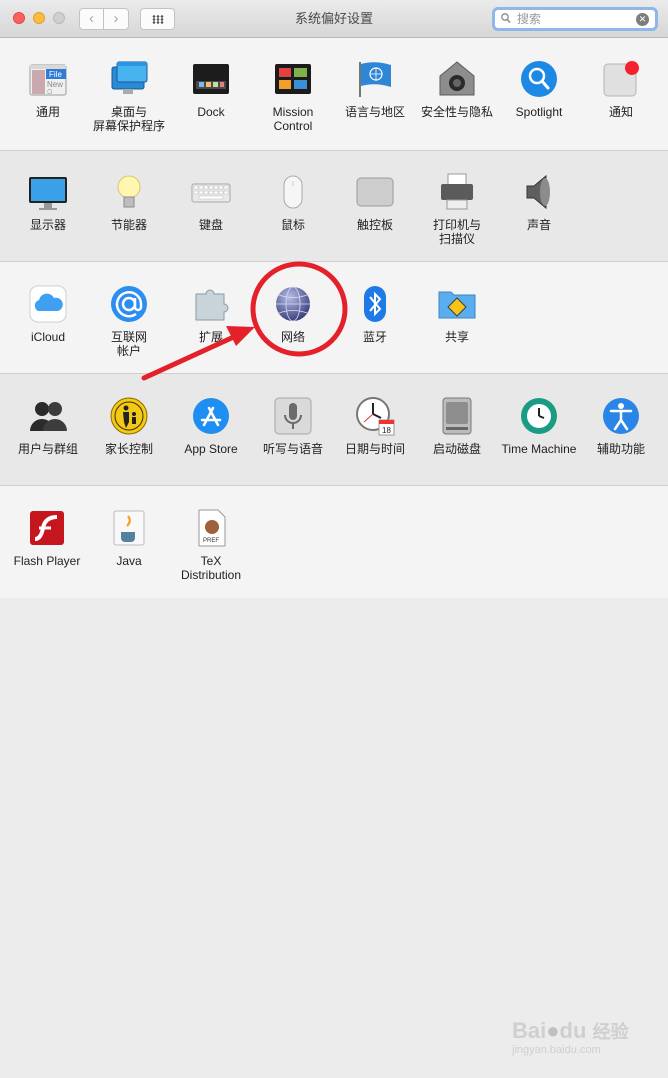 The image size is (668, 1078). I want to click on pref-dictation: 听写与语音, so click(293, 426).